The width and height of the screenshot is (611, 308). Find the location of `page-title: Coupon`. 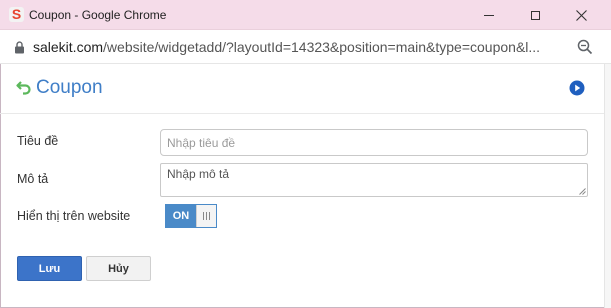

page-title: Coupon is located at coordinates (69, 87).